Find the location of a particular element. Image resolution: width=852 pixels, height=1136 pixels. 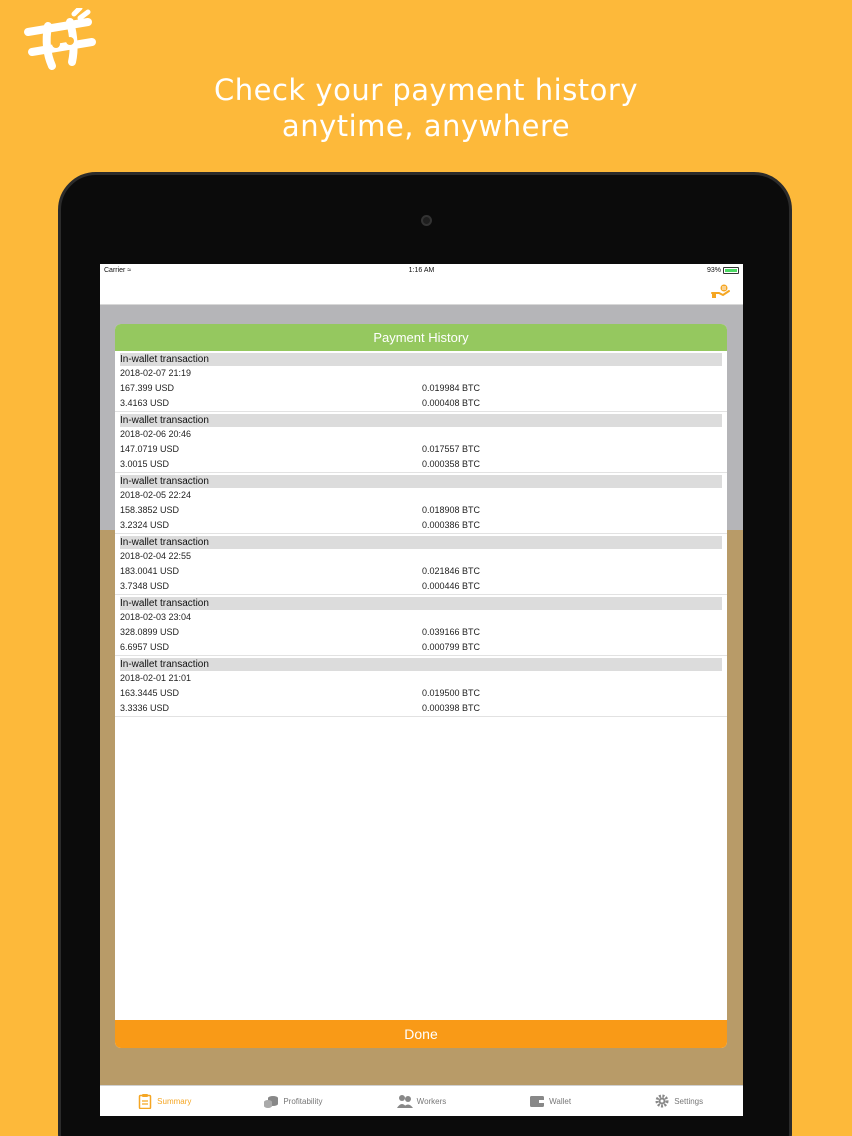

fee-usd: 3.4163 USD is located at coordinates (145, 403).